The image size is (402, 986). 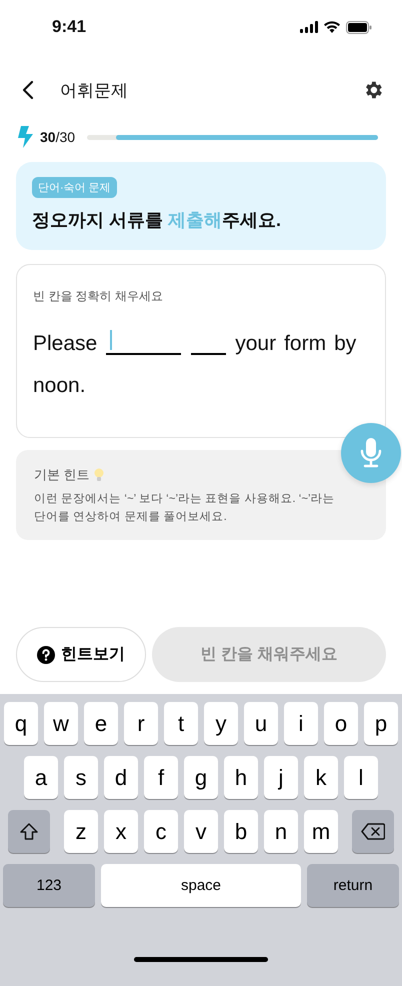 I want to click on letter-key: o, so click(x=341, y=723).